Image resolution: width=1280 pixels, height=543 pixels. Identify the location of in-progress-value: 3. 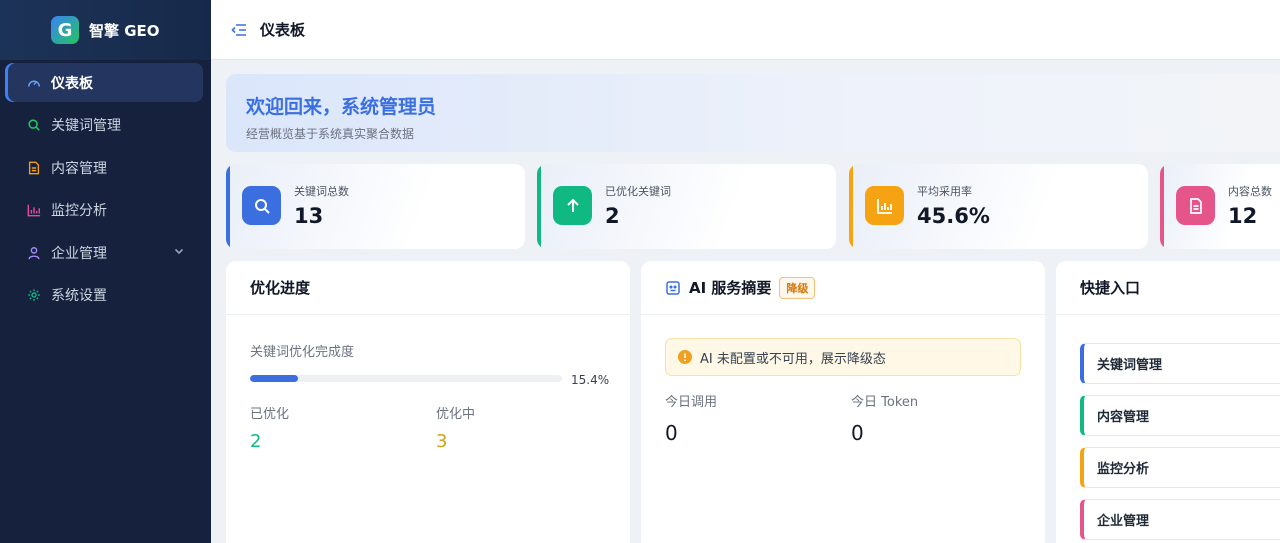
(442, 441).